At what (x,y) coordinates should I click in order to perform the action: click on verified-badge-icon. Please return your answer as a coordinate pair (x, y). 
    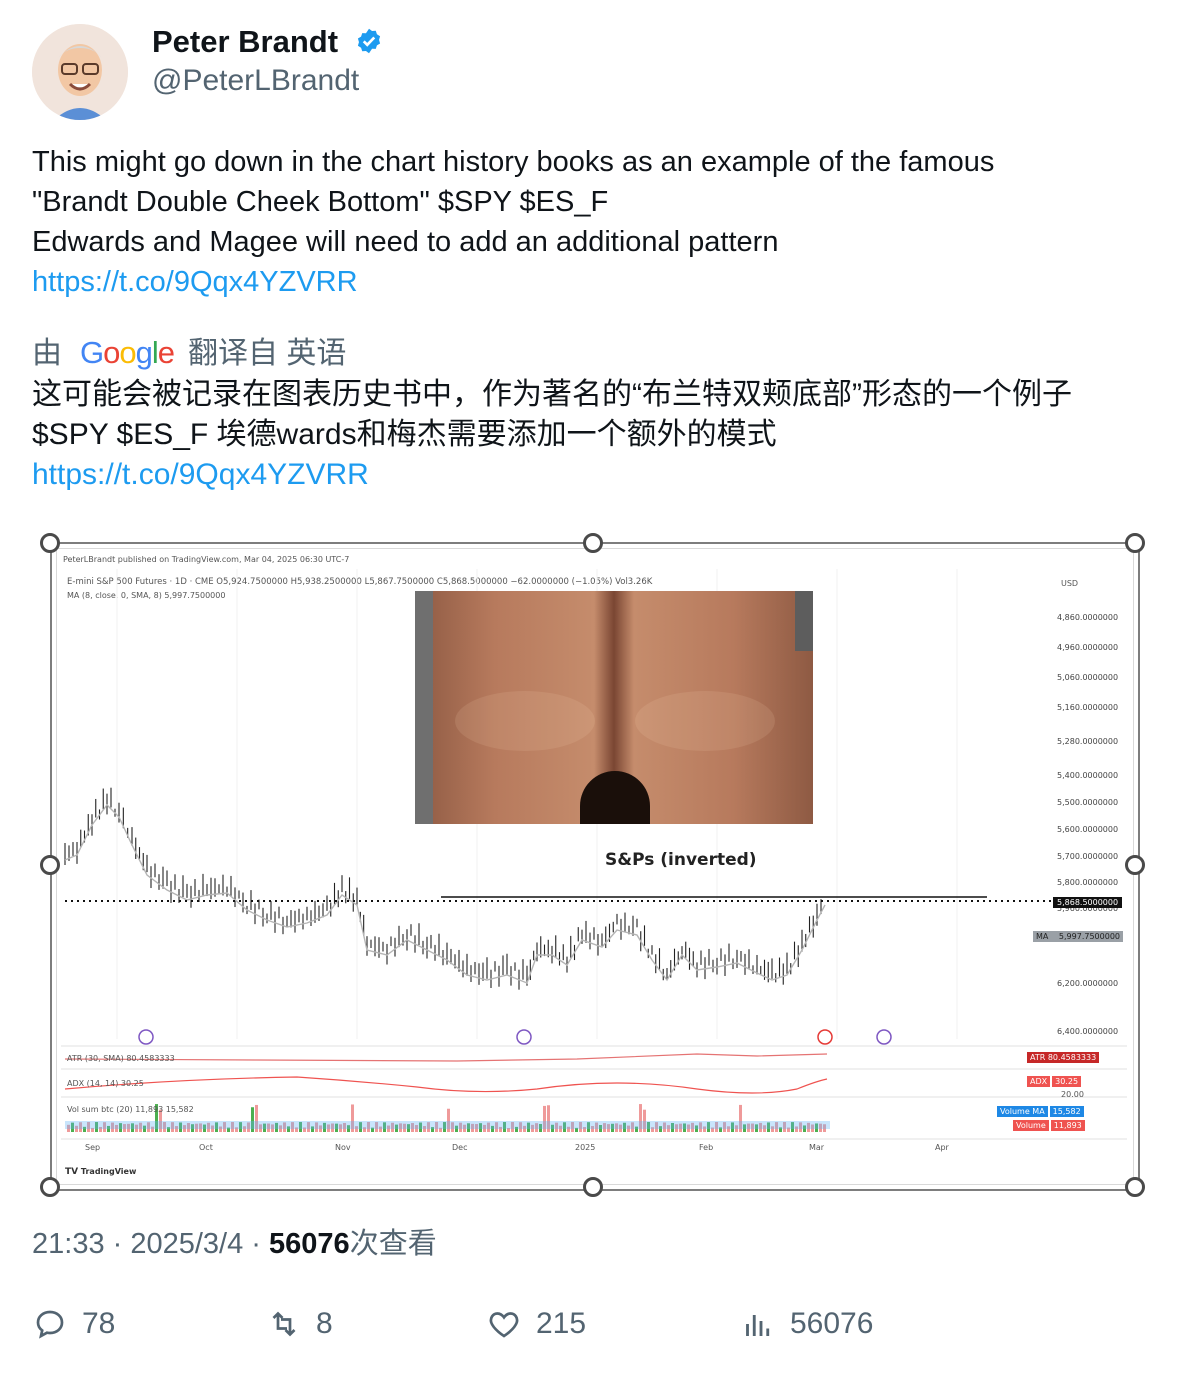
    Looking at the image, I should click on (368, 41).